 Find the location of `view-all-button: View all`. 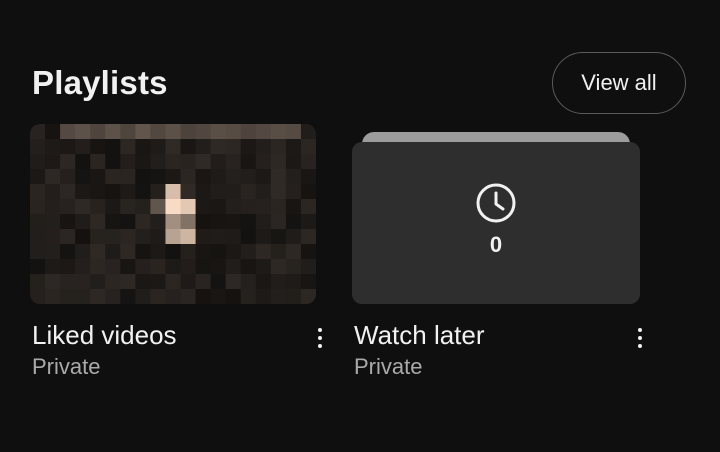

view-all-button: View all is located at coordinates (619, 83).